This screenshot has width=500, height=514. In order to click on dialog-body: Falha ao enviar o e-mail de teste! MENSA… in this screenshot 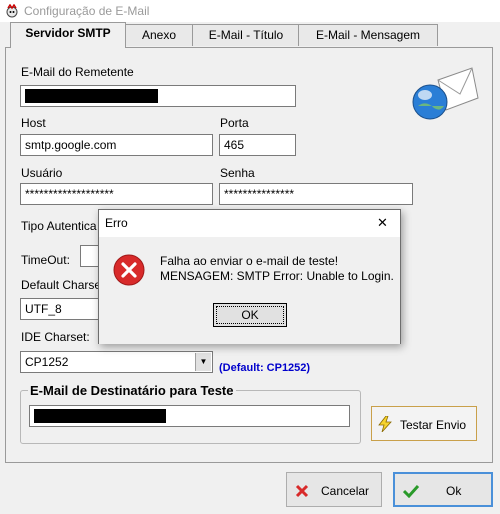, I will do `click(249, 290)`.